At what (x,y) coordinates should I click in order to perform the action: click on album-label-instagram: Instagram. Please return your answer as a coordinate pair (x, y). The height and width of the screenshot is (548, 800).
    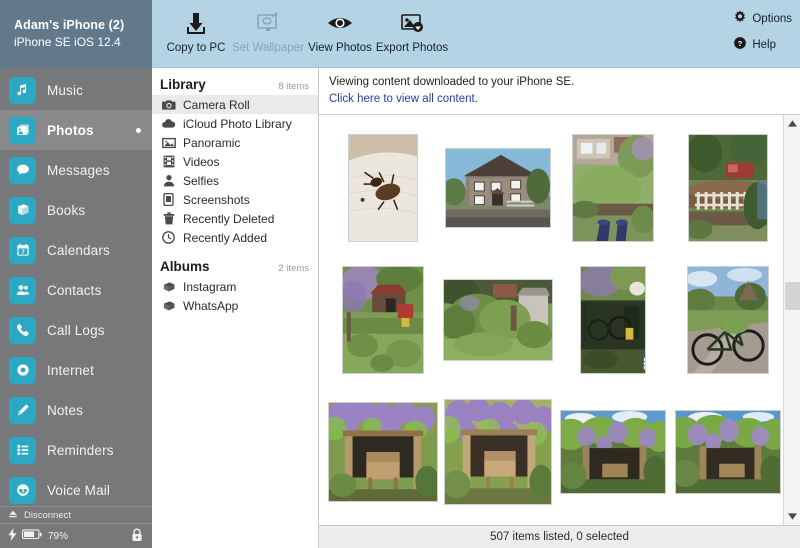
    Looking at the image, I should click on (210, 286).